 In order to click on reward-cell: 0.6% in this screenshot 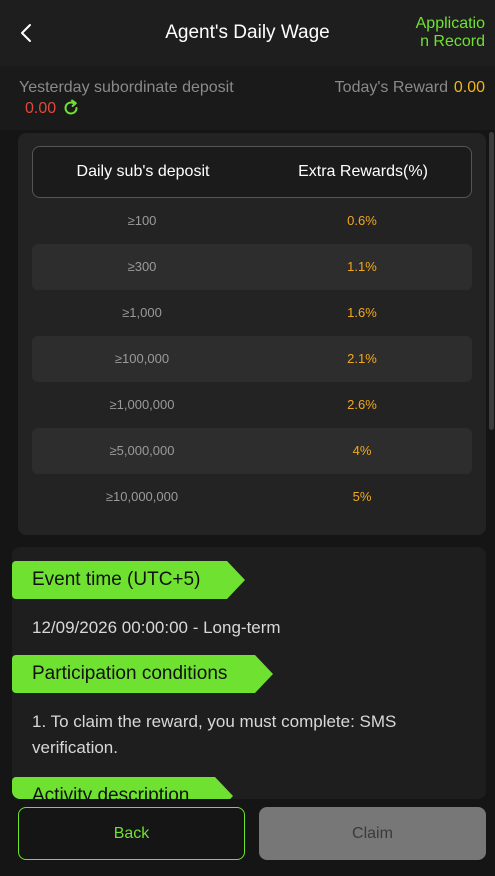, I will do `click(362, 220)`.